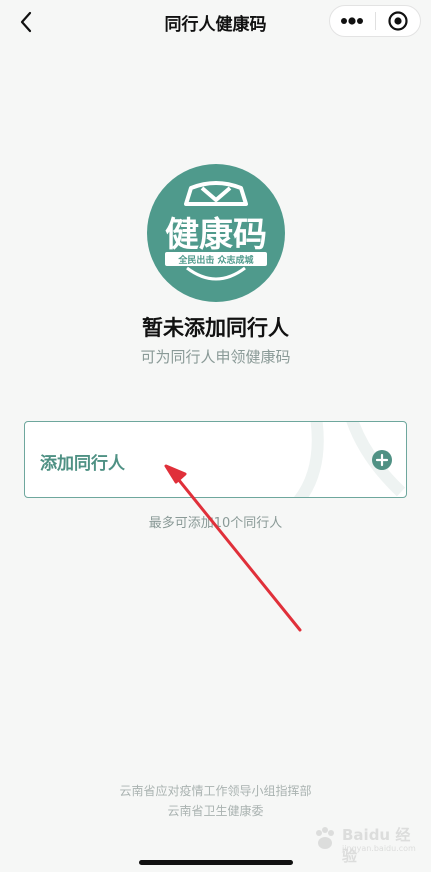  I want to click on back-button, so click(26, 22).